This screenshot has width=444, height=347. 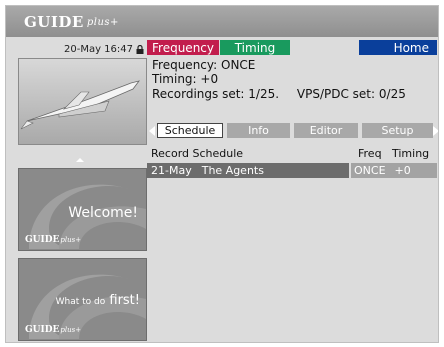 I want to click on row-freq: ONCE, so click(x=370, y=170).